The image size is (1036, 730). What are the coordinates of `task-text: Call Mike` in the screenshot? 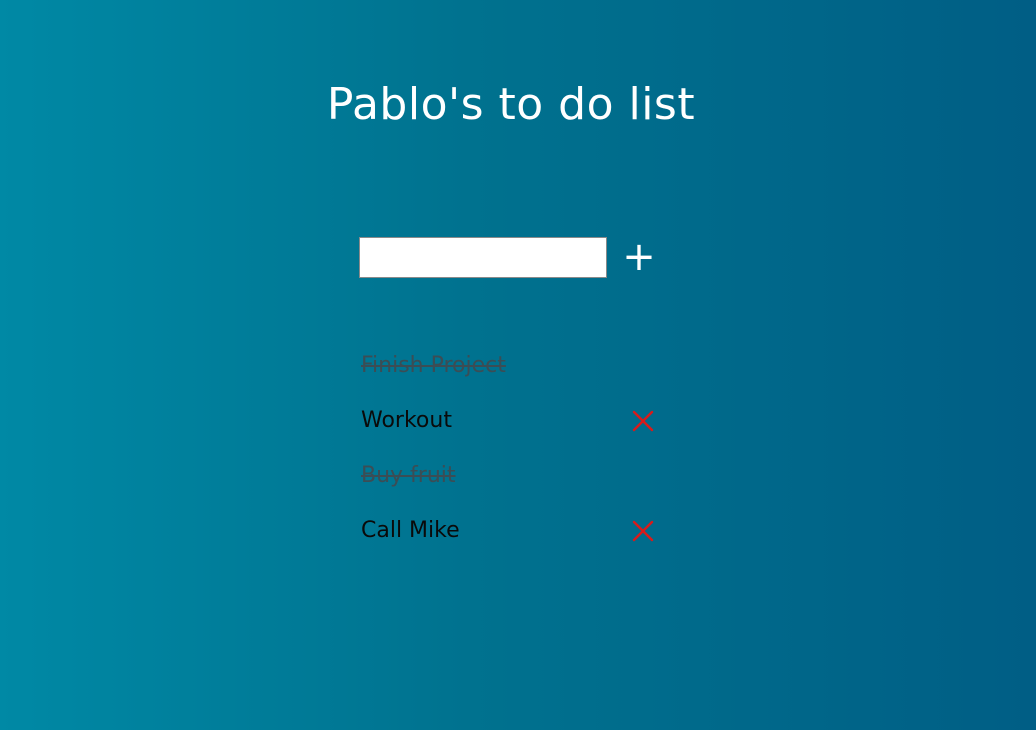 It's located at (410, 531).